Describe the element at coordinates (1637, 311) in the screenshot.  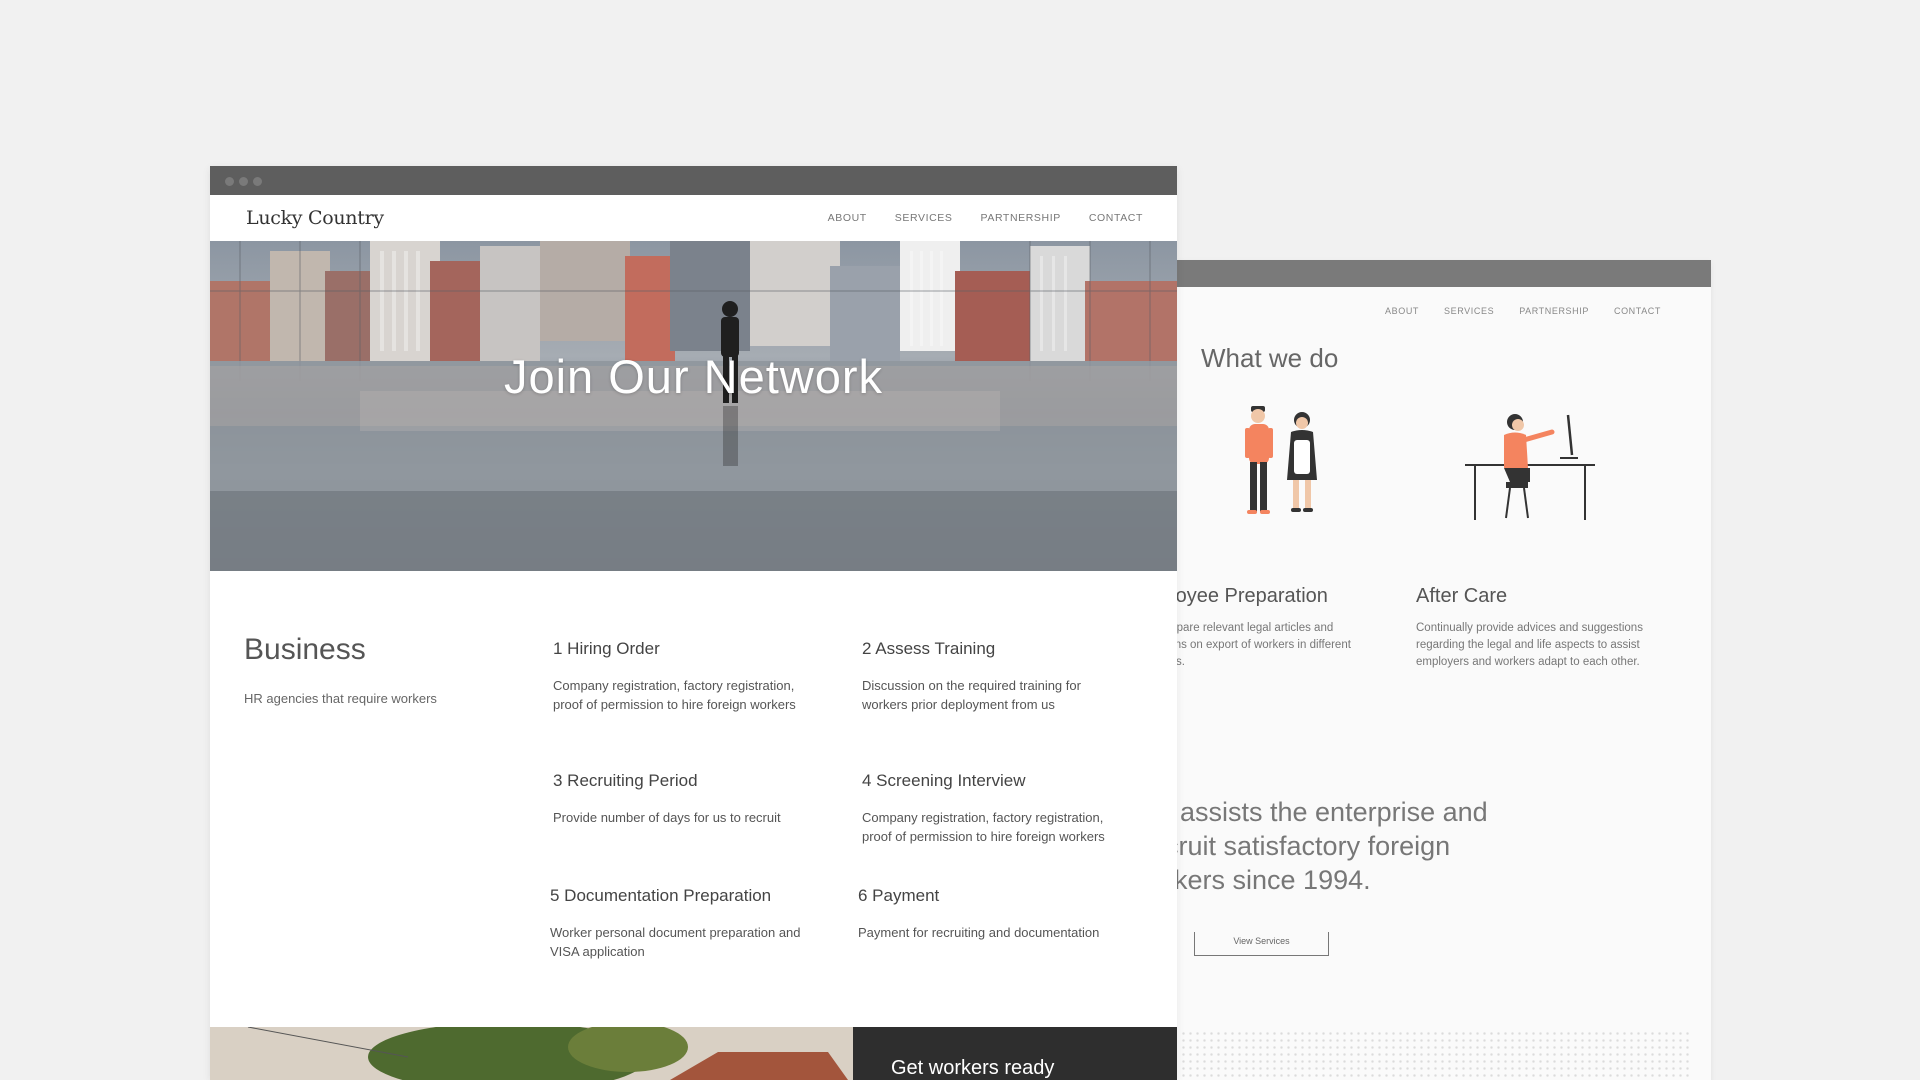
I see `back-nav-contact: CONTACT` at that location.